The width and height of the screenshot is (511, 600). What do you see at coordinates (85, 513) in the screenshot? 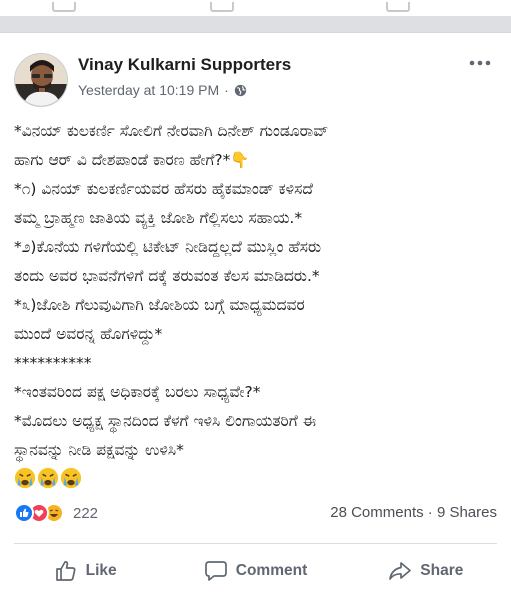
I see `reaction-count: 222` at bounding box center [85, 513].